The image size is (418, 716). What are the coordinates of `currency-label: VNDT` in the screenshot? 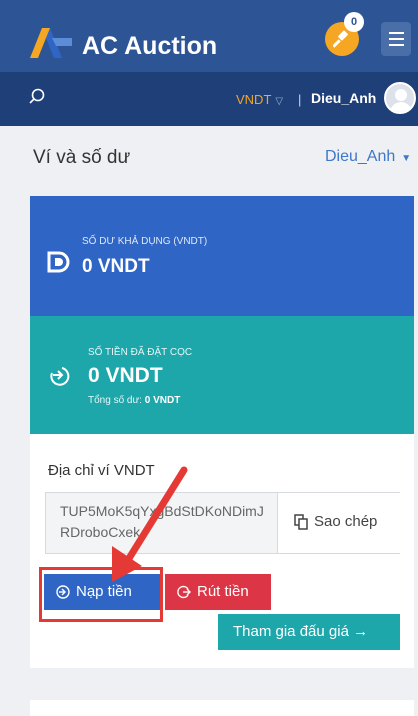 It's located at (254, 99).